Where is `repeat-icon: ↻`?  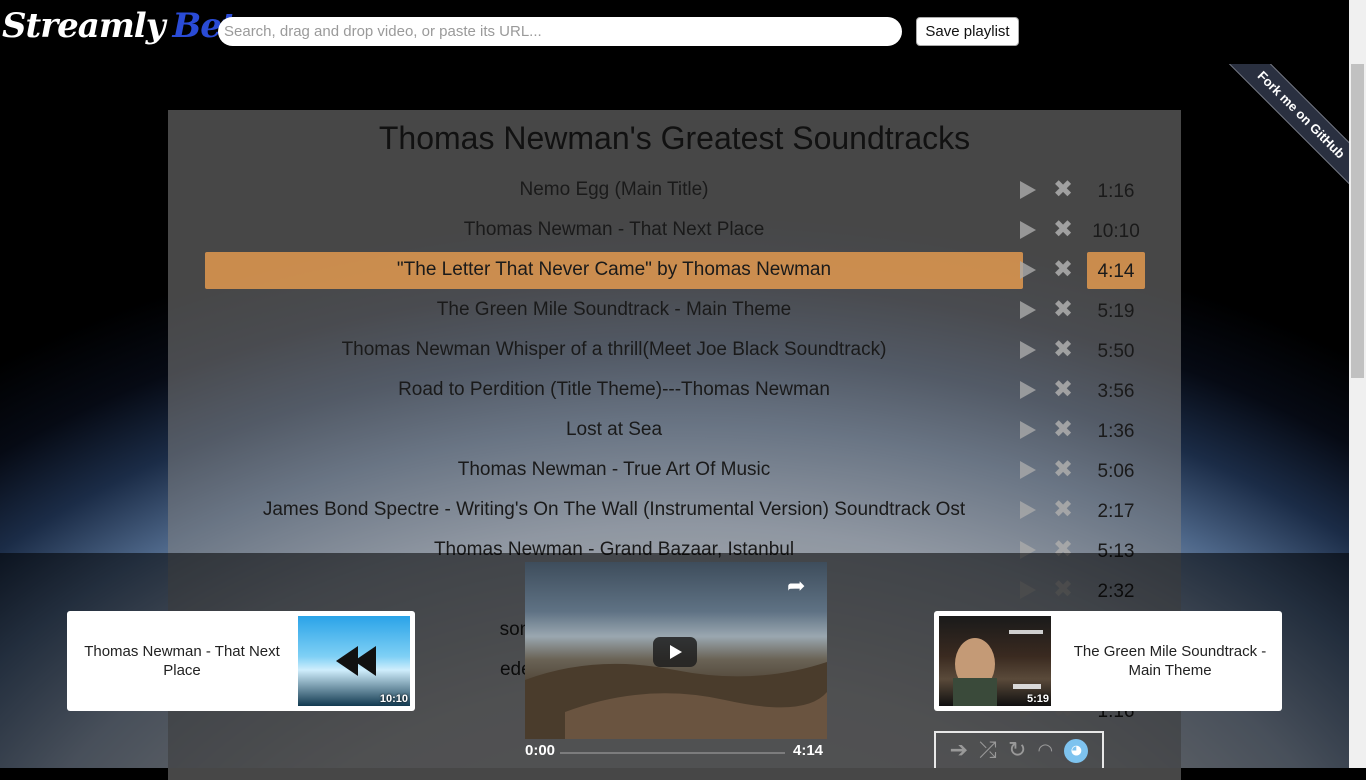 repeat-icon: ↻ is located at coordinates (1017, 750).